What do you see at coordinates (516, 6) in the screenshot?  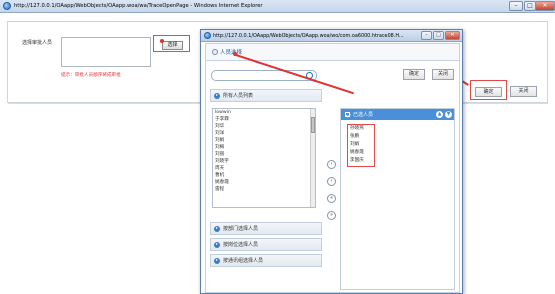 I see `minimize-button: –` at bounding box center [516, 6].